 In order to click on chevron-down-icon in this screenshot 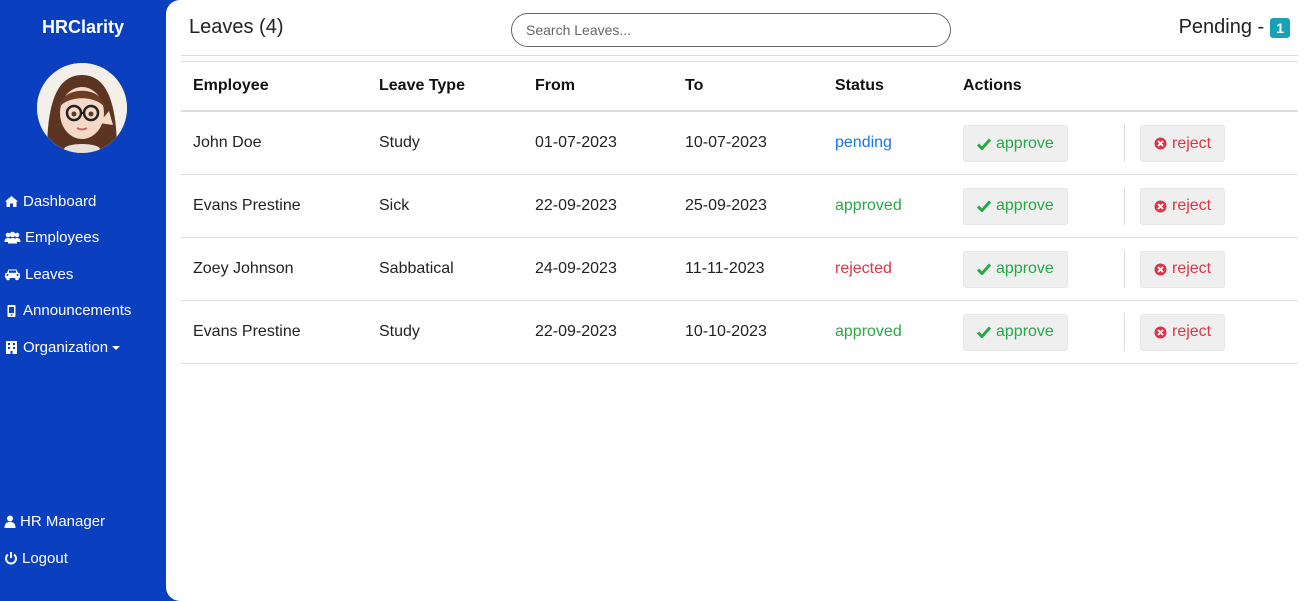, I will do `click(116, 348)`.